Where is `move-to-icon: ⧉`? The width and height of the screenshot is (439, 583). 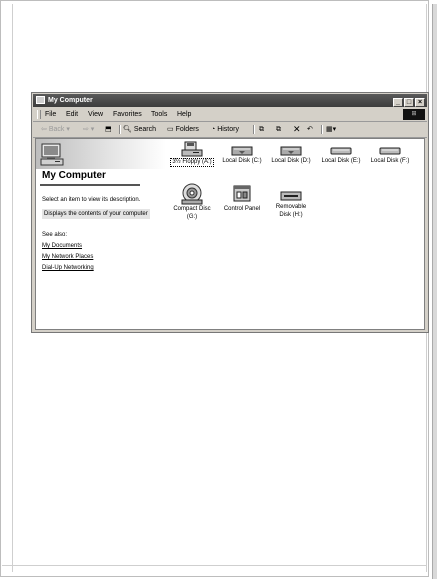
move-to-icon: ⧉ is located at coordinates (261, 129).